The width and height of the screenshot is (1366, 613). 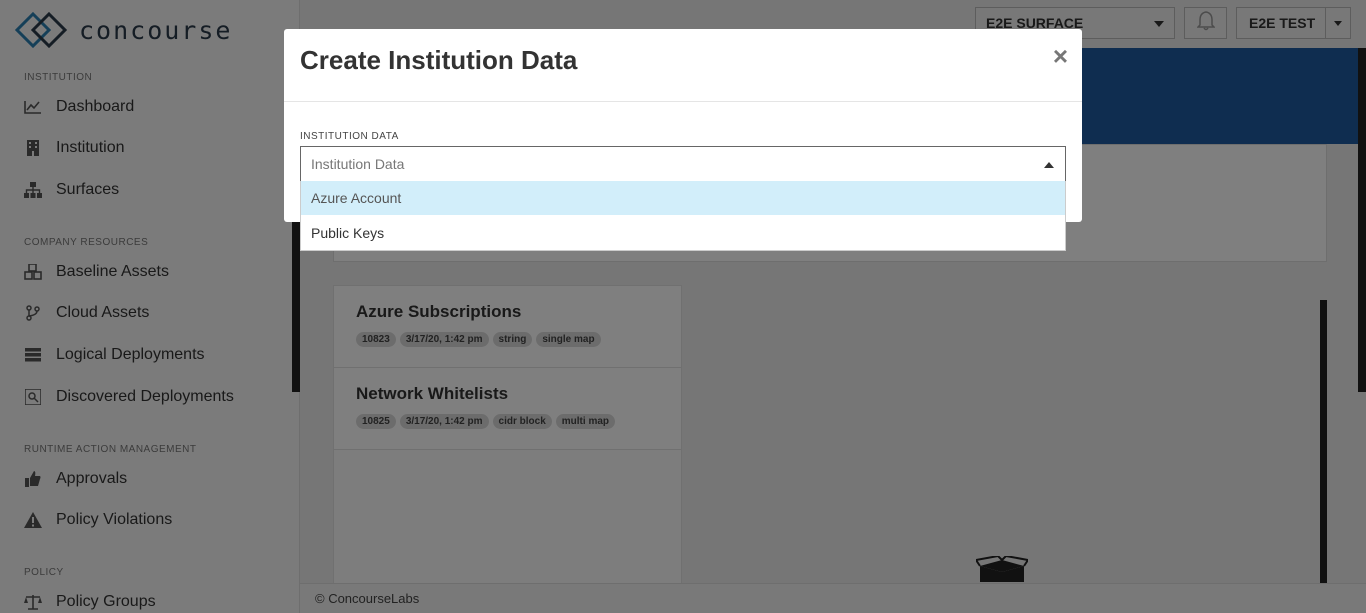 I want to click on modal-title: Create Institution Data, so click(x=439, y=60).